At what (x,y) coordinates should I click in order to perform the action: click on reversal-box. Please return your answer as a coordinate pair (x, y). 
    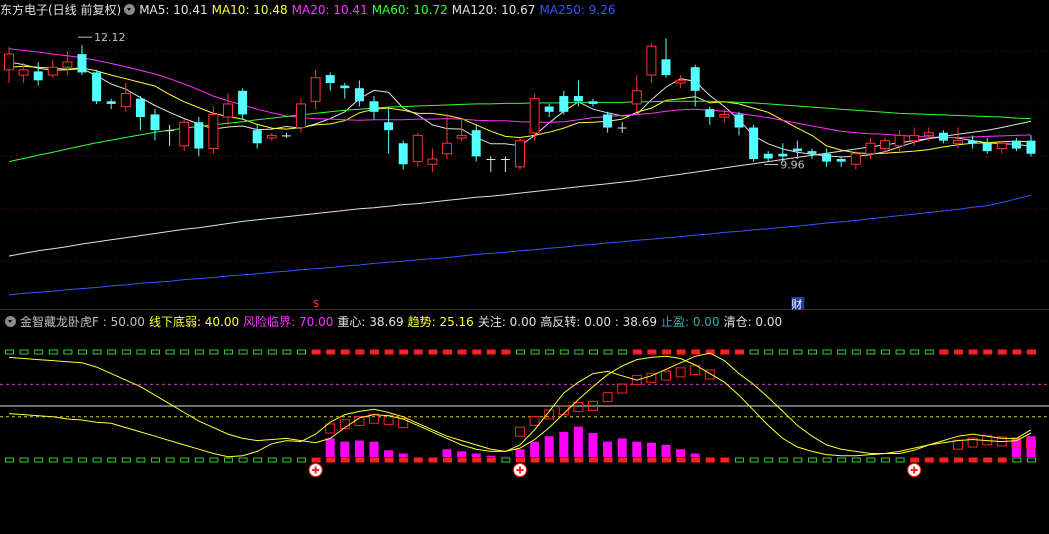
    Looking at the image, I should click on (534, 420).